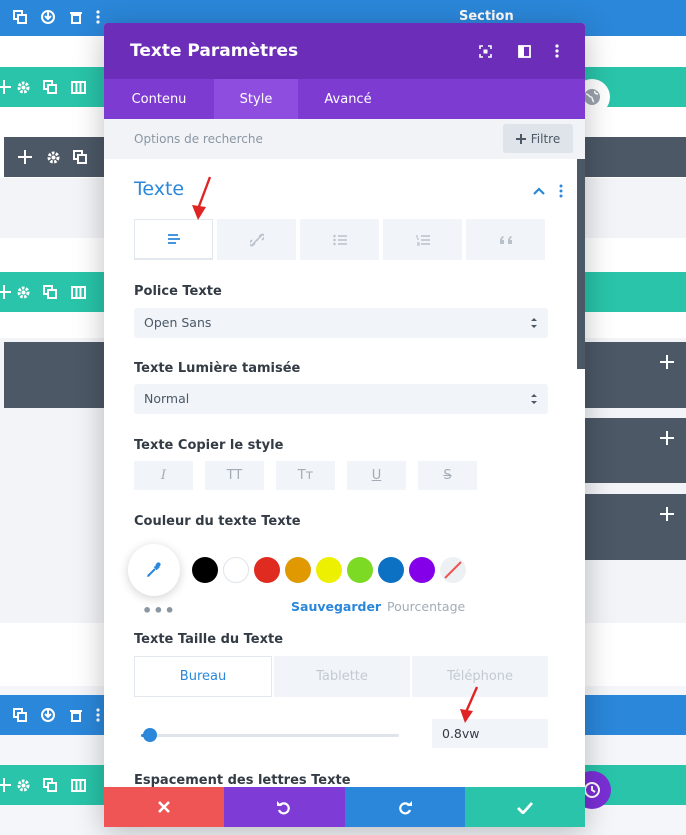  What do you see at coordinates (270, 735) in the screenshot?
I see `size-slider` at bounding box center [270, 735].